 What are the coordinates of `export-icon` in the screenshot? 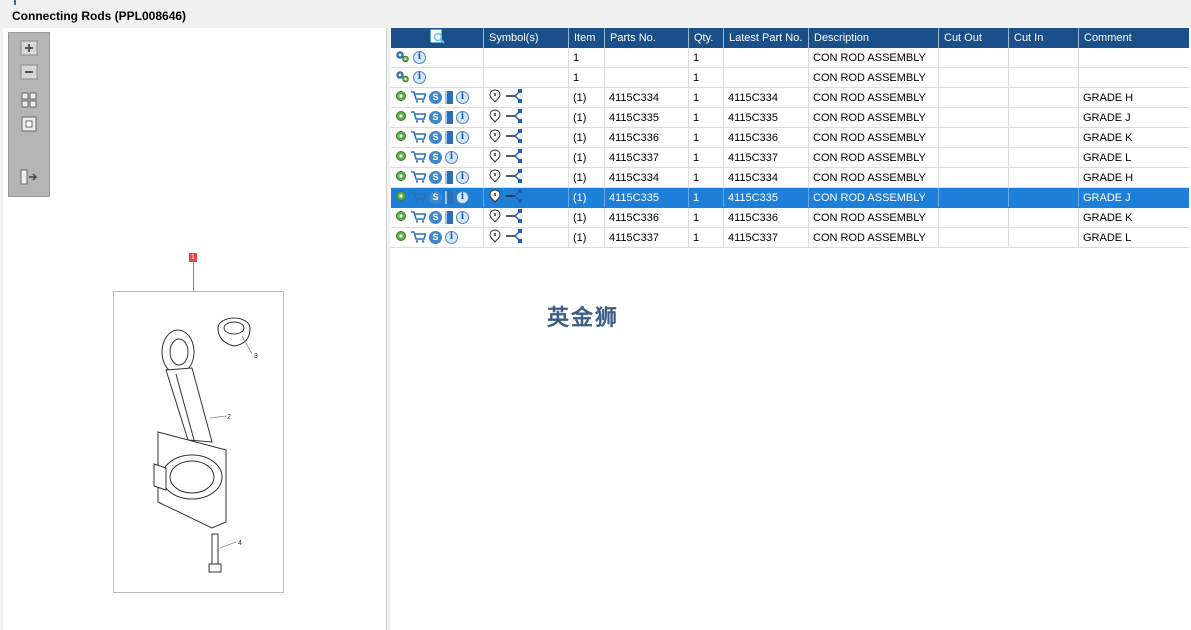 It's located at (29, 177).